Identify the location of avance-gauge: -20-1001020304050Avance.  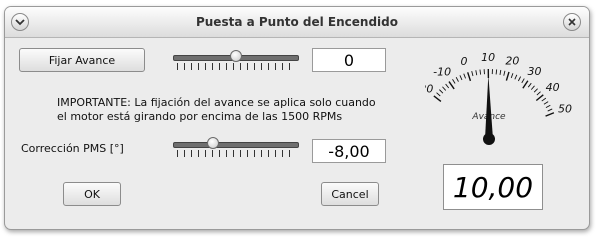
(498, 98).